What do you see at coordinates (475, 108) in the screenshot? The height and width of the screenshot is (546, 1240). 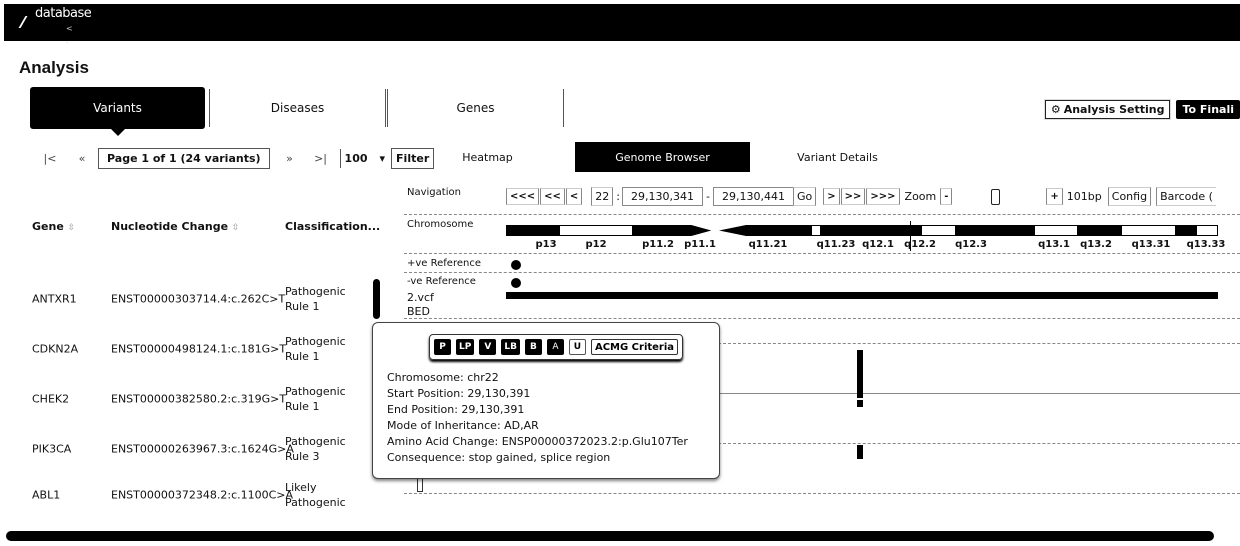 I see `tab-genes: Genes` at bounding box center [475, 108].